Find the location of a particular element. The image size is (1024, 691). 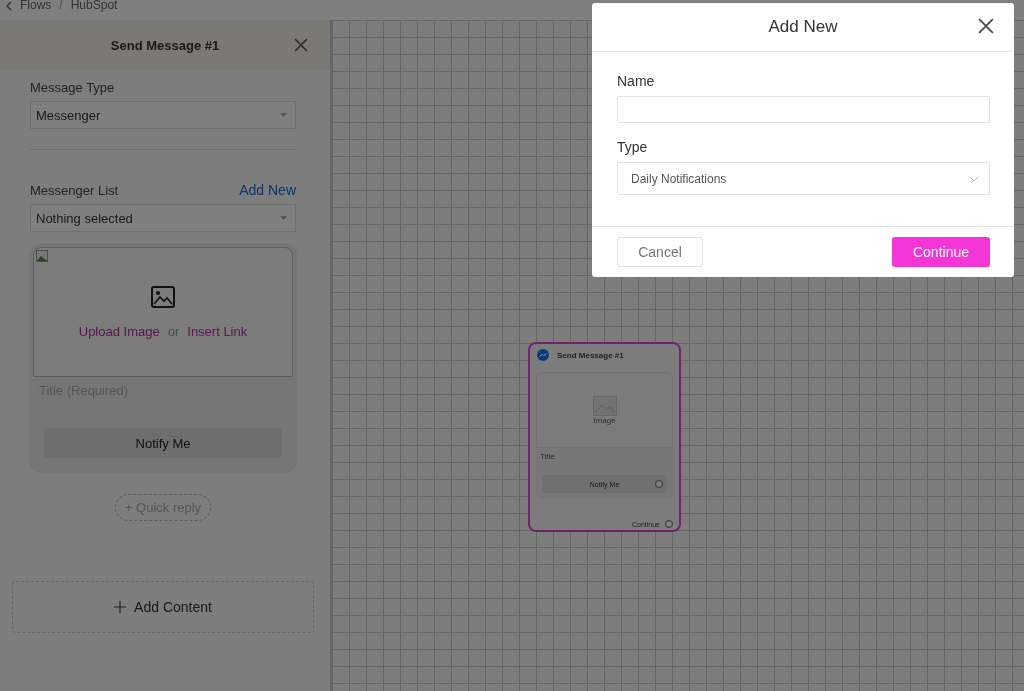

notify-me-button: Notify Me is located at coordinates (163, 443).